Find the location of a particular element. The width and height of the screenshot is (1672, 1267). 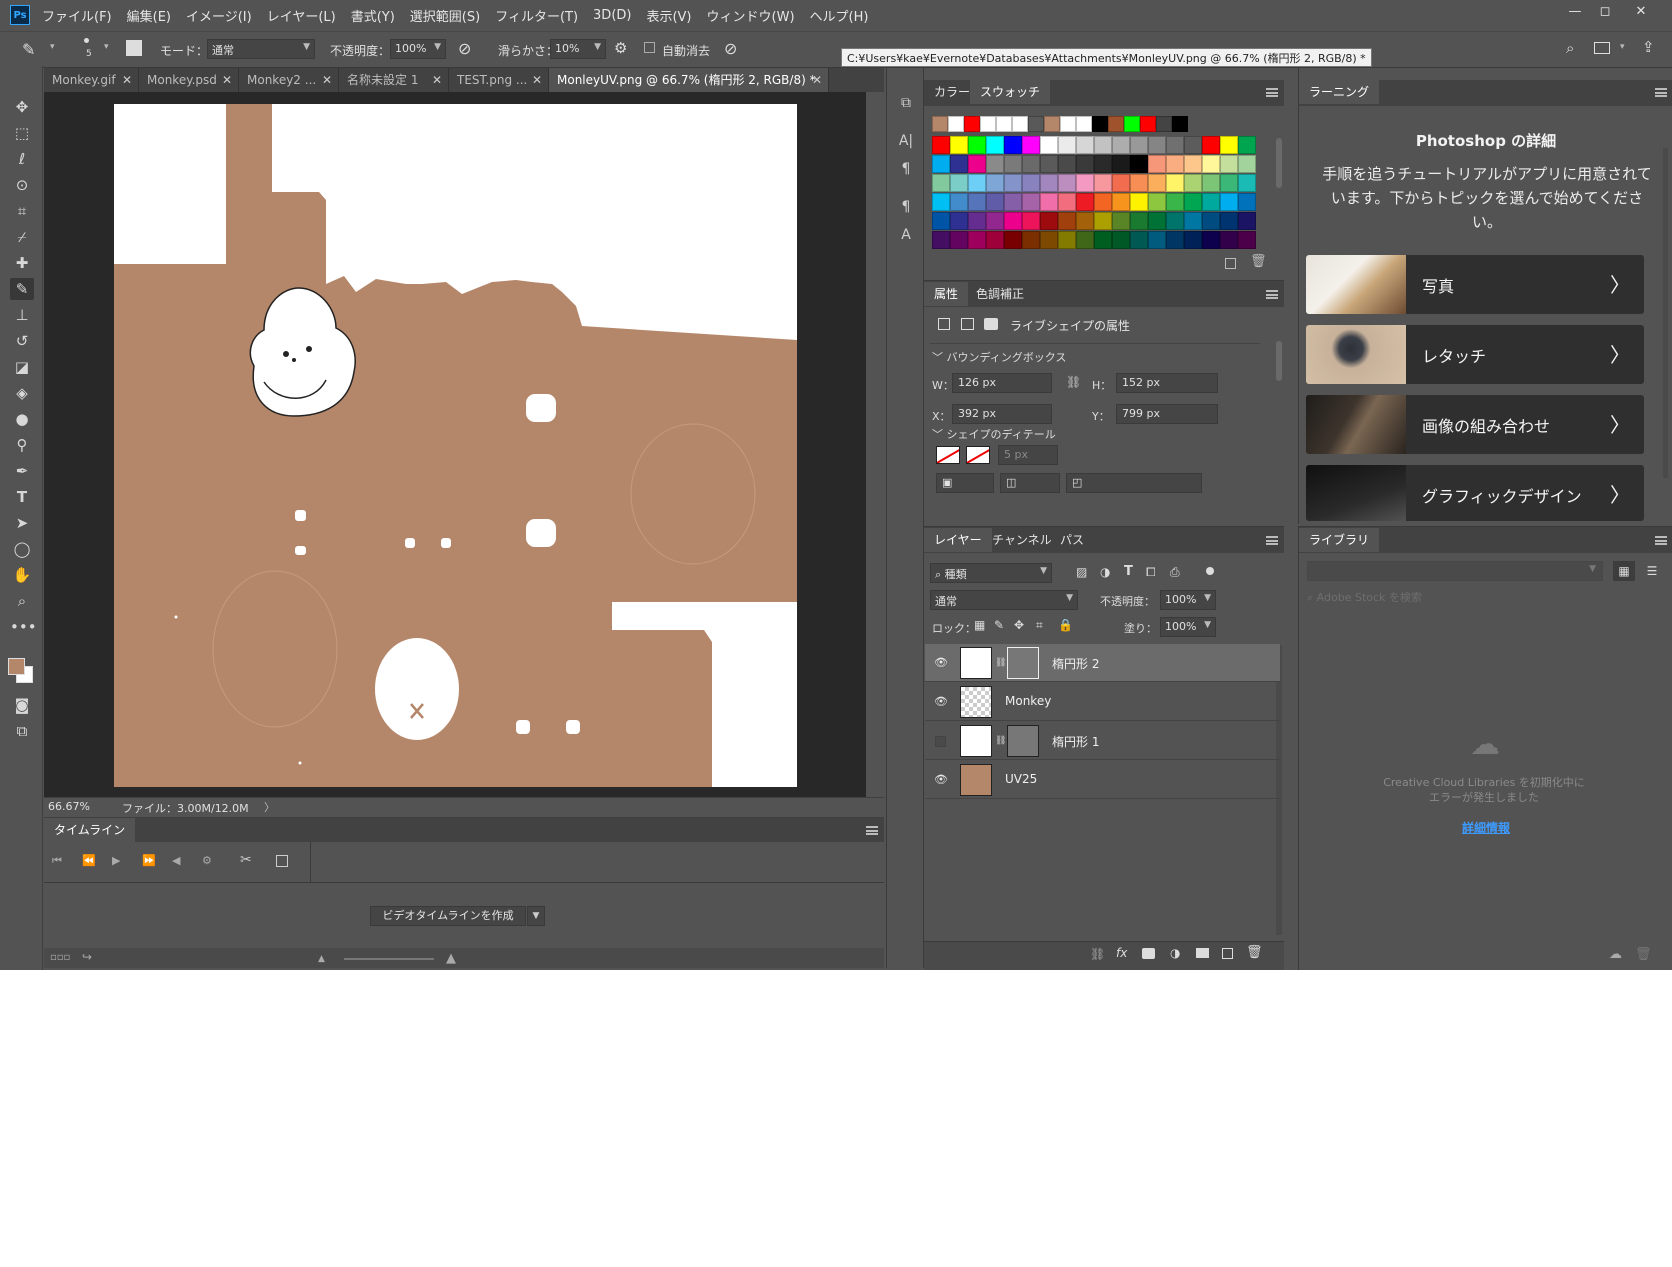

brush-picker-chevron-icon: ▾ is located at coordinates (106, 47).